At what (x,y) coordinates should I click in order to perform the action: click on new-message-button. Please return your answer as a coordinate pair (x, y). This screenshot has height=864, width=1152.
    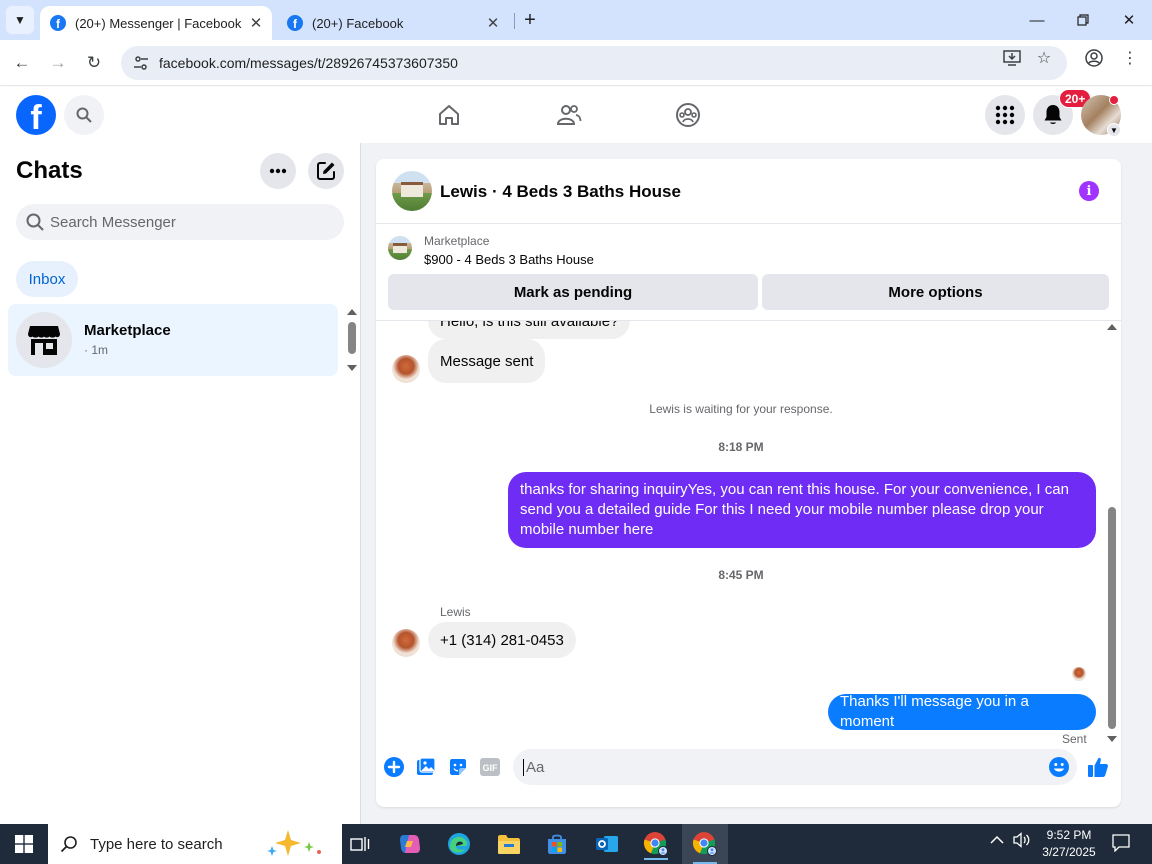
    Looking at the image, I should click on (326, 171).